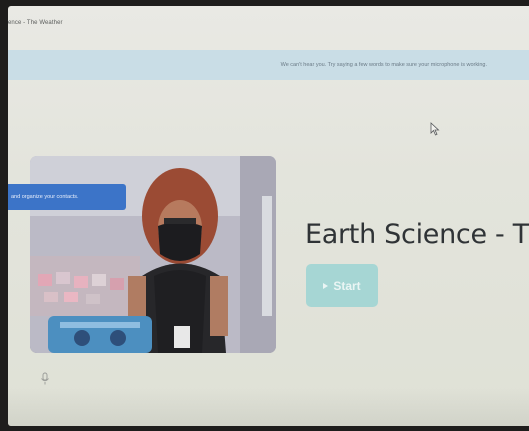 The image size is (529, 431). Describe the element at coordinates (326, 285) in the screenshot. I see `play-icon` at that location.